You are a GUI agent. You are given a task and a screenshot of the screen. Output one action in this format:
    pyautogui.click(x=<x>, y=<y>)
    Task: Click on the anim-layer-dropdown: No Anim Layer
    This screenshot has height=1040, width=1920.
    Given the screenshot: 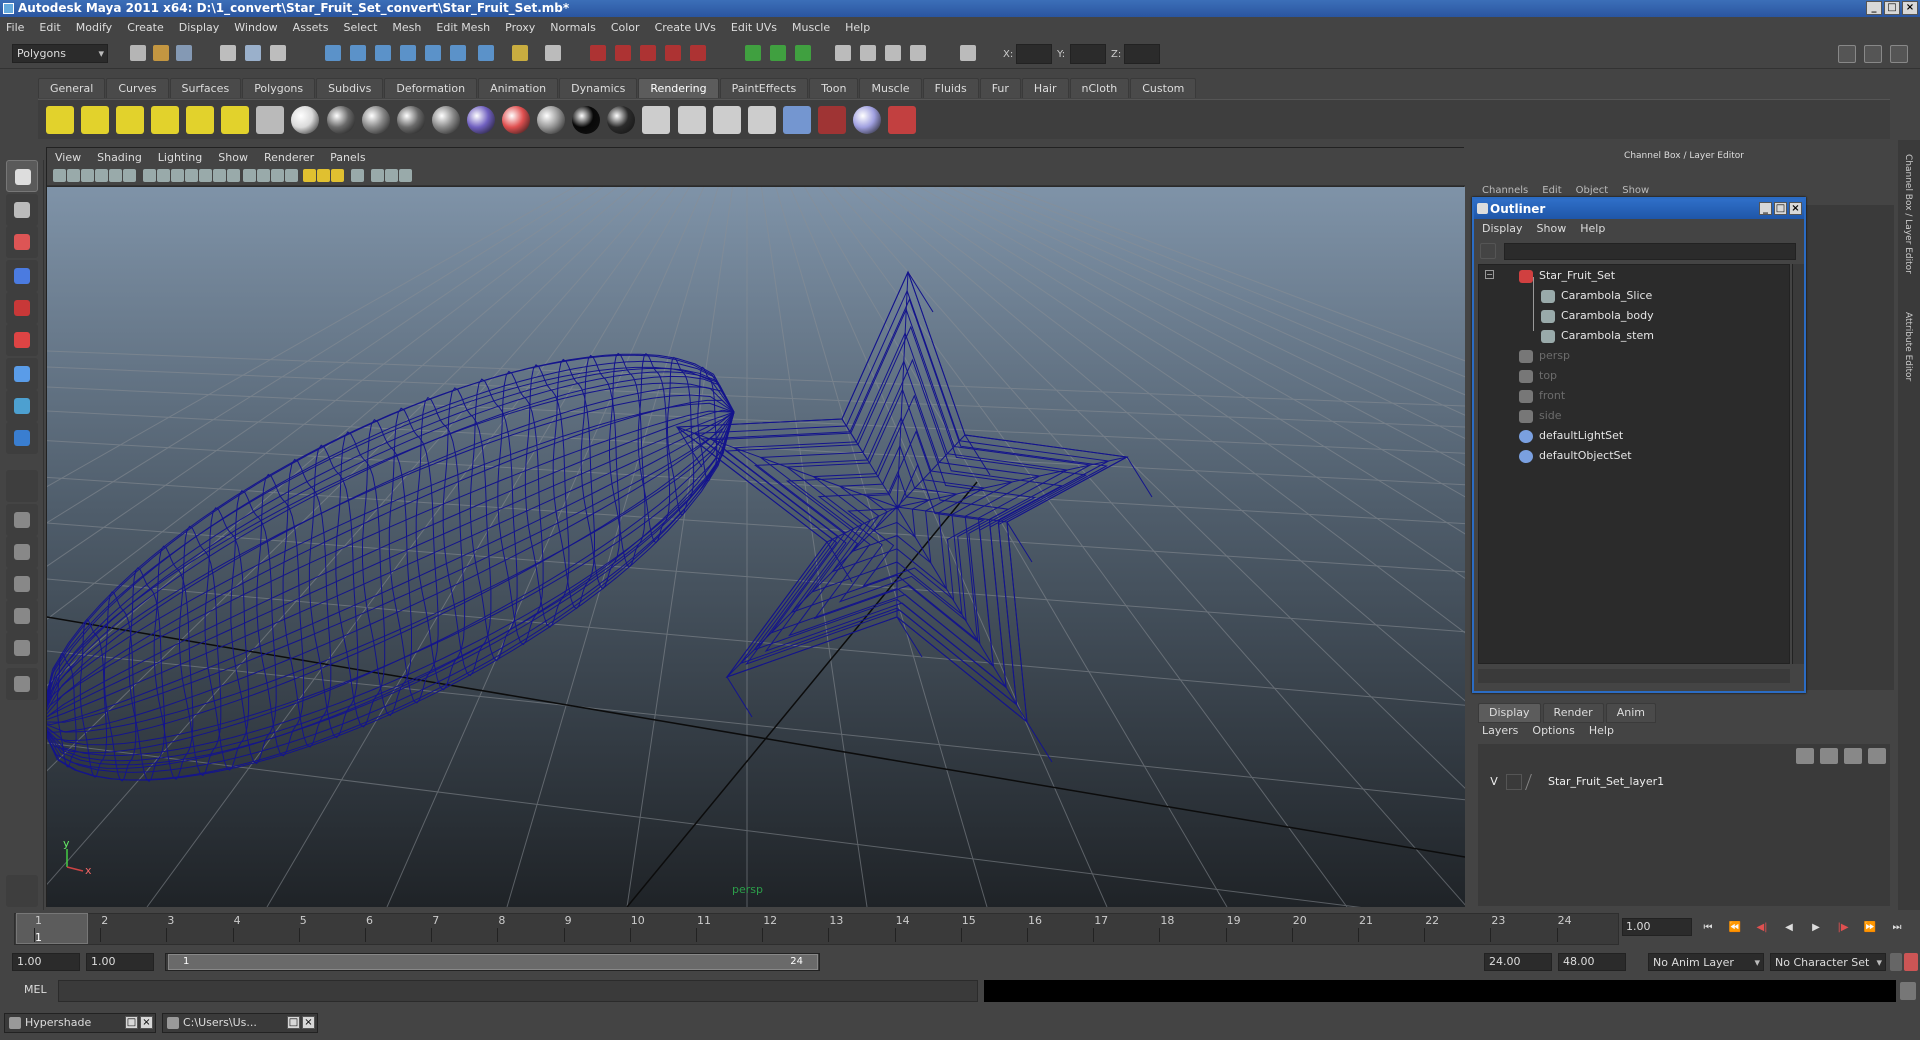 What is the action you would take?
    pyautogui.click(x=1706, y=962)
    